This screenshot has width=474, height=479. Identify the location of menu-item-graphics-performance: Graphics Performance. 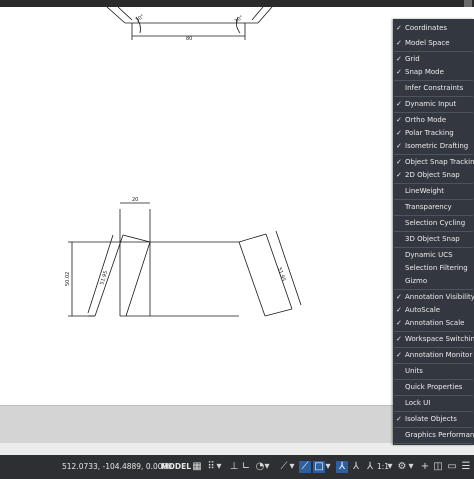
(433, 435).